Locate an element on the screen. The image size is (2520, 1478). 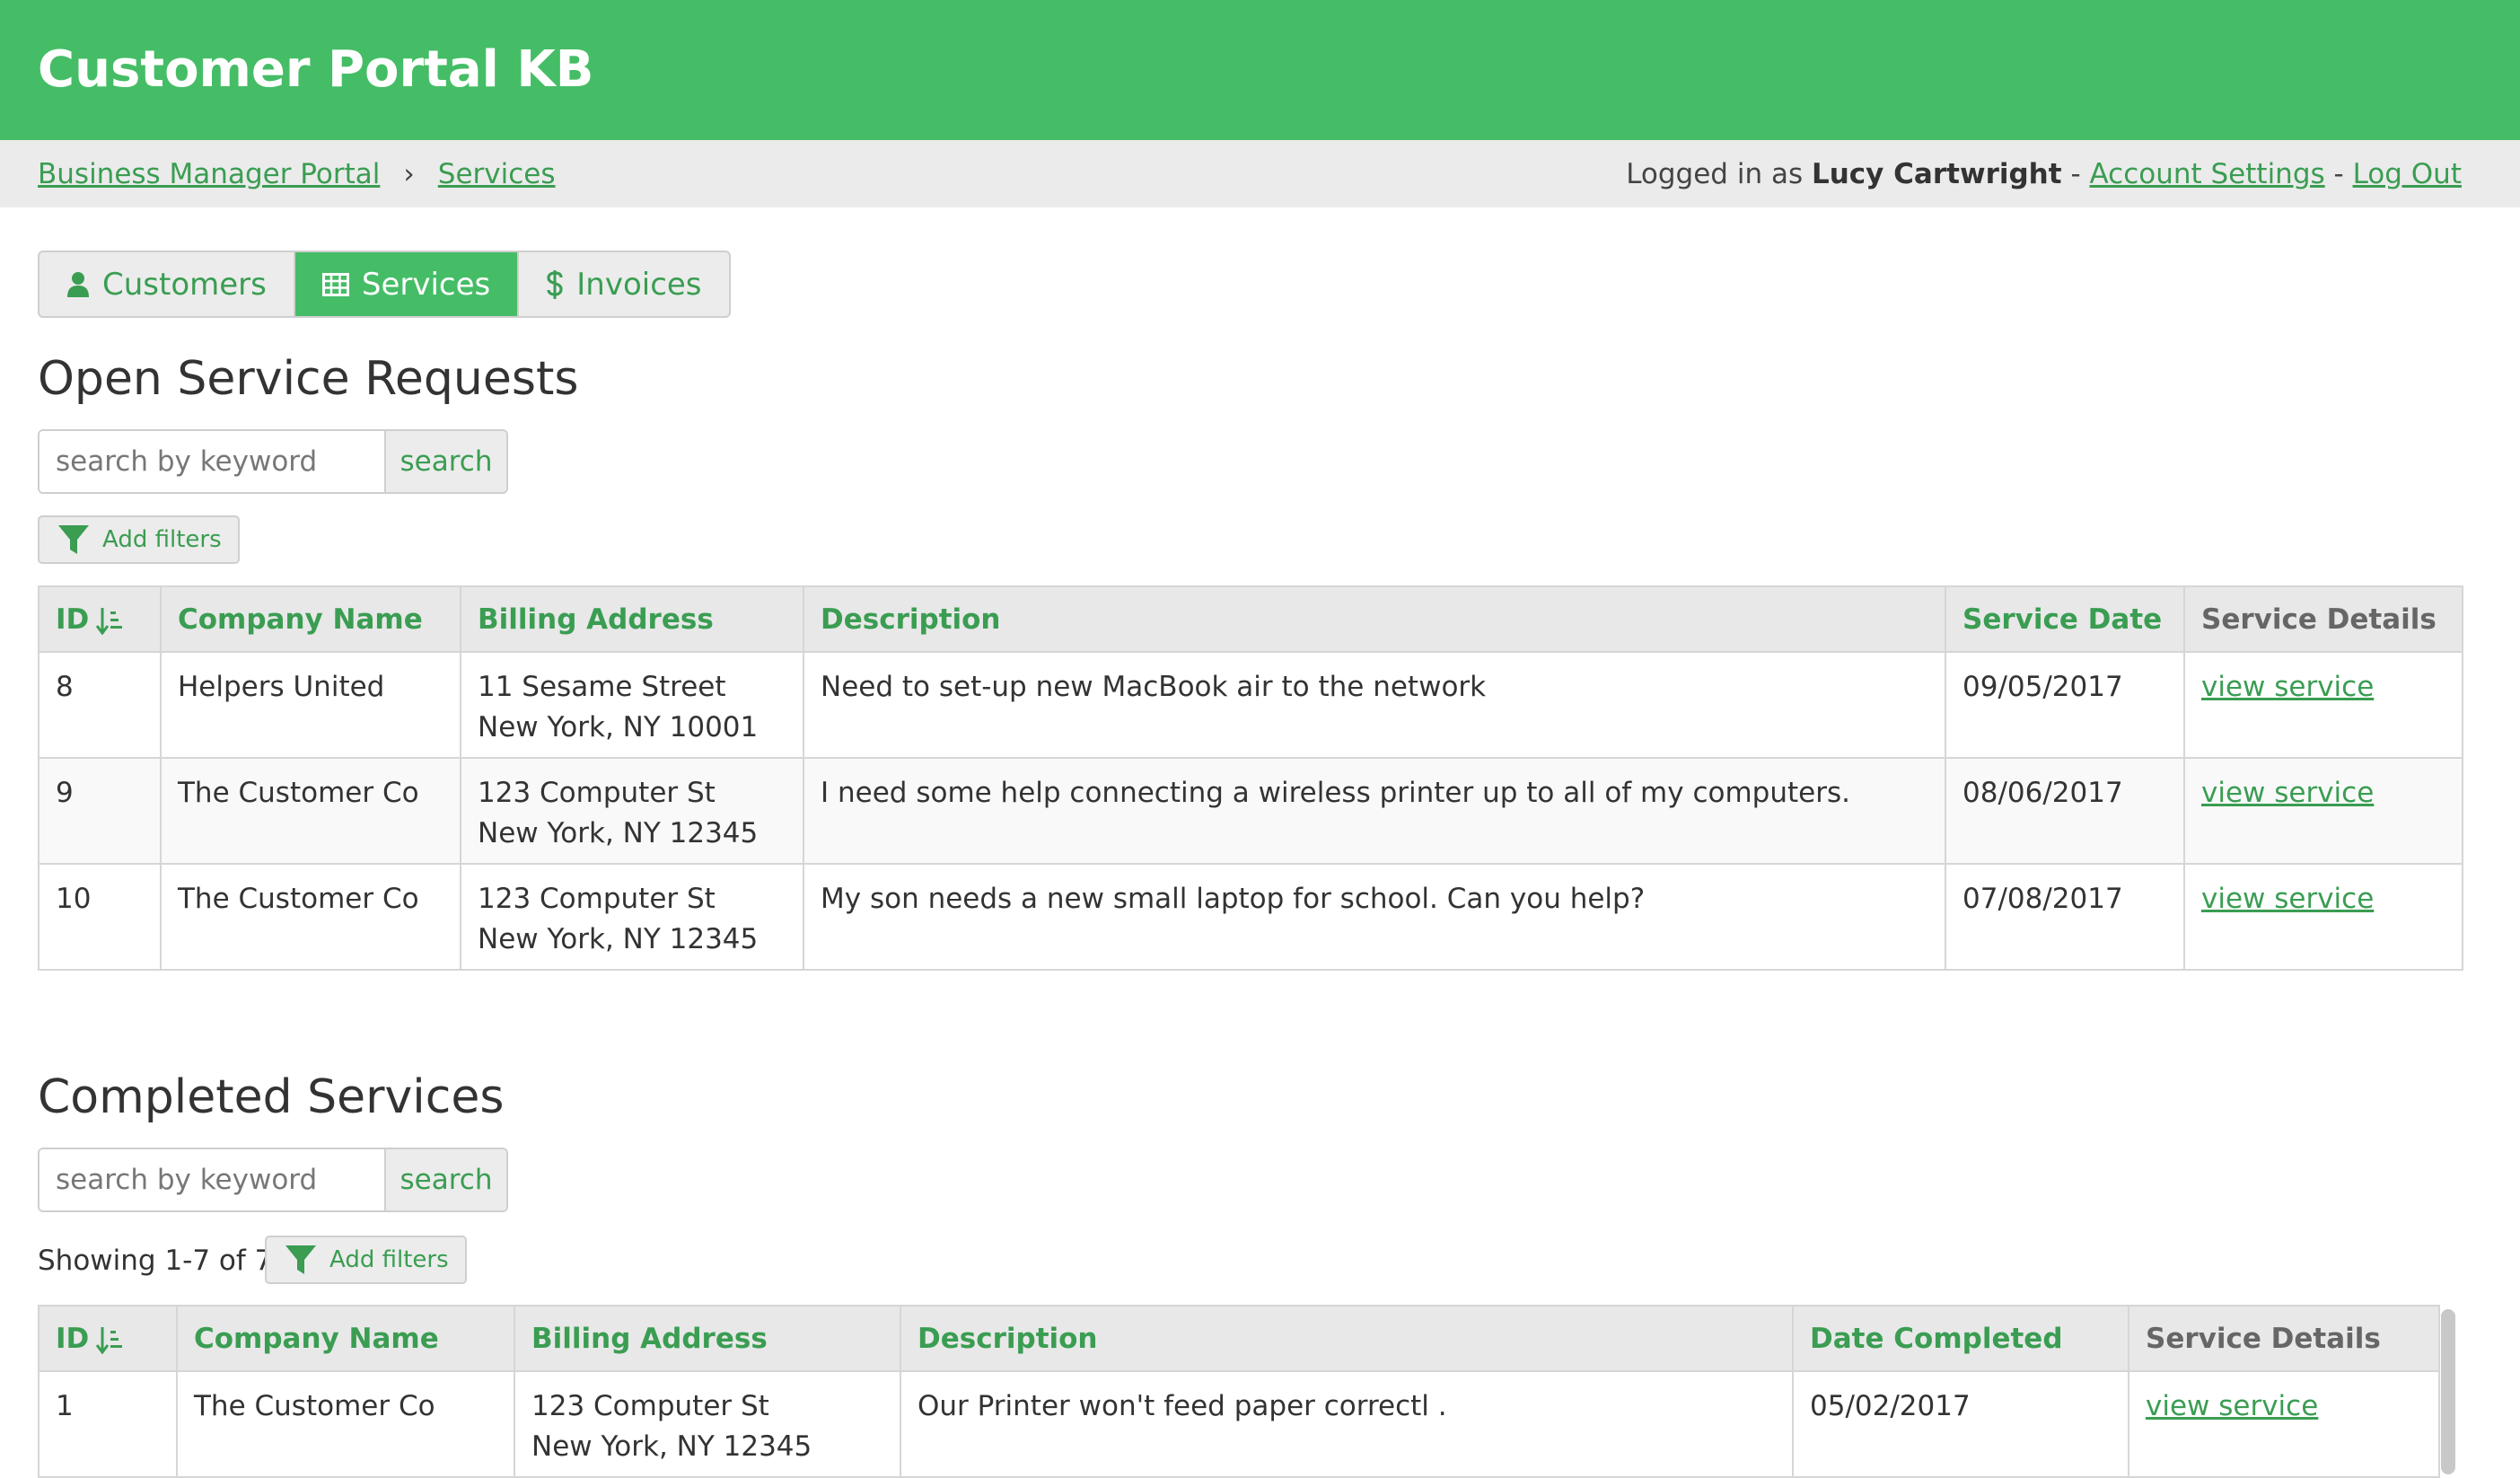
tab-label: Services is located at coordinates (426, 284).